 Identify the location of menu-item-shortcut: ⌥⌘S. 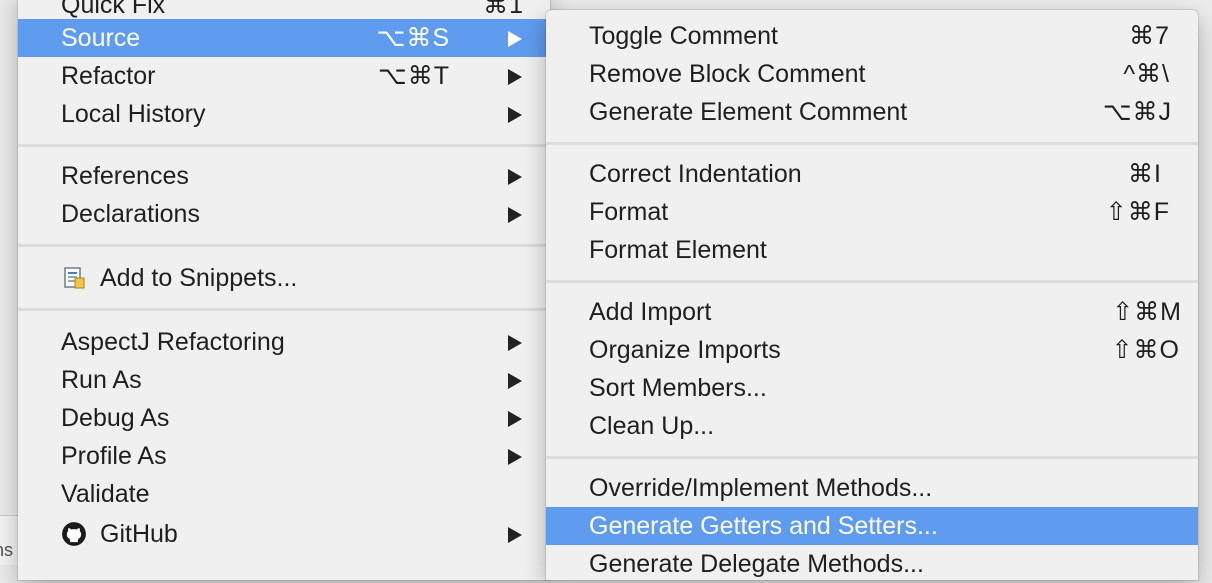
(413, 38).